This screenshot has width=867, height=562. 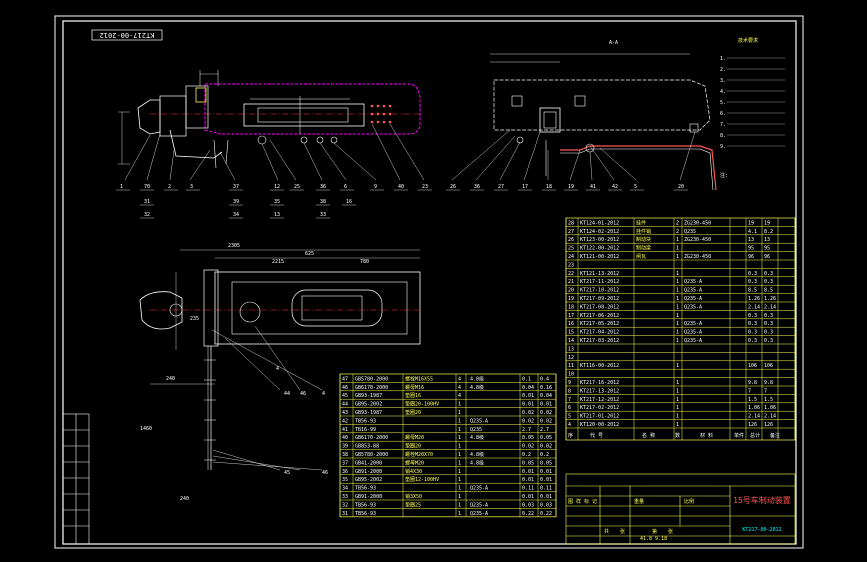 What do you see at coordinates (413, 471) in the screenshot?
I see `part-name: 销4X30` at bounding box center [413, 471].